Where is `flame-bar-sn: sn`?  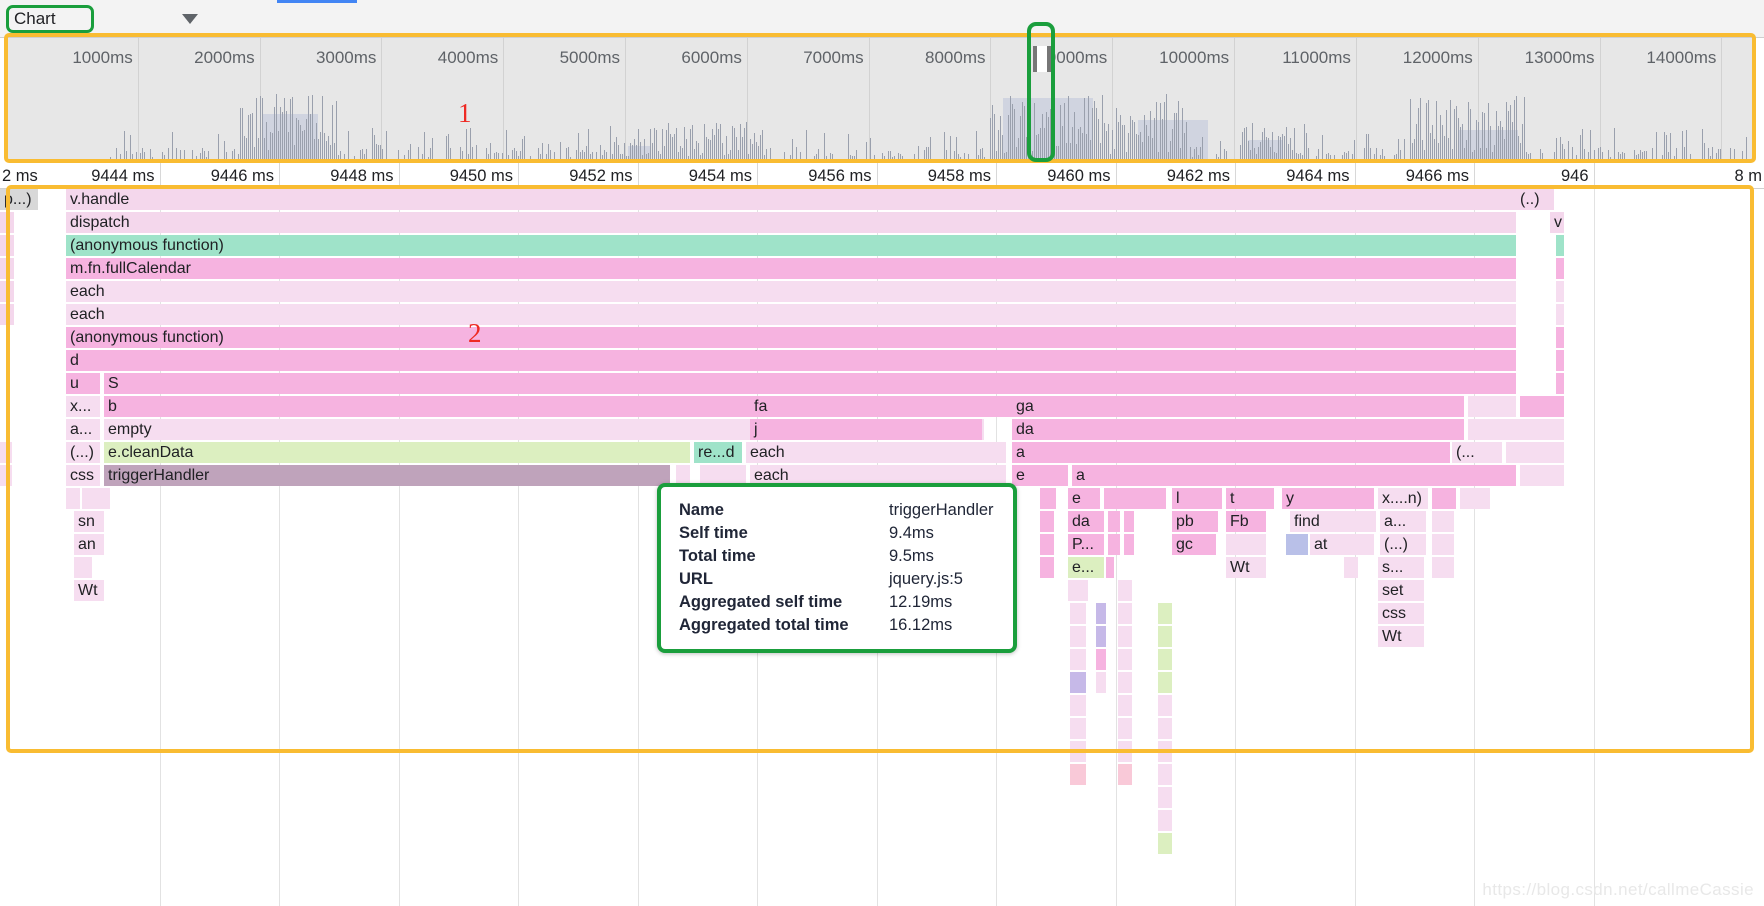 flame-bar-sn: sn is located at coordinates (89, 521).